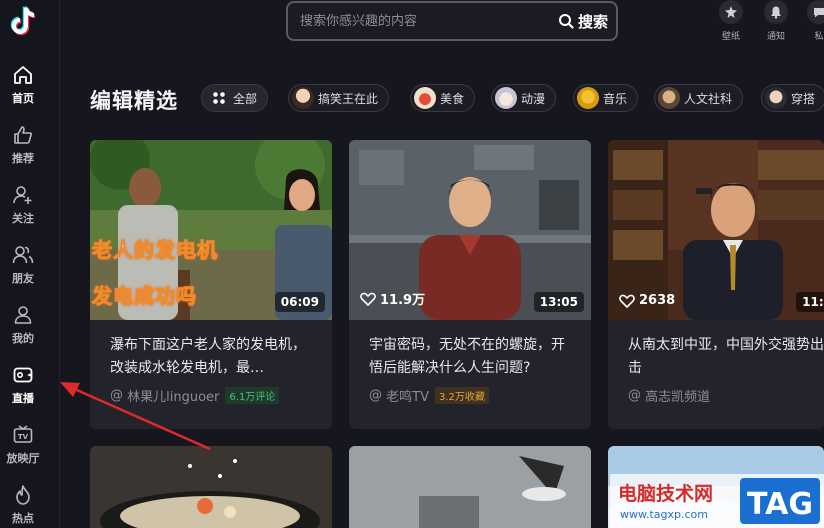 This screenshot has width=824, height=528. I want to click on sidebar-item-live: 直播, so click(23, 385).